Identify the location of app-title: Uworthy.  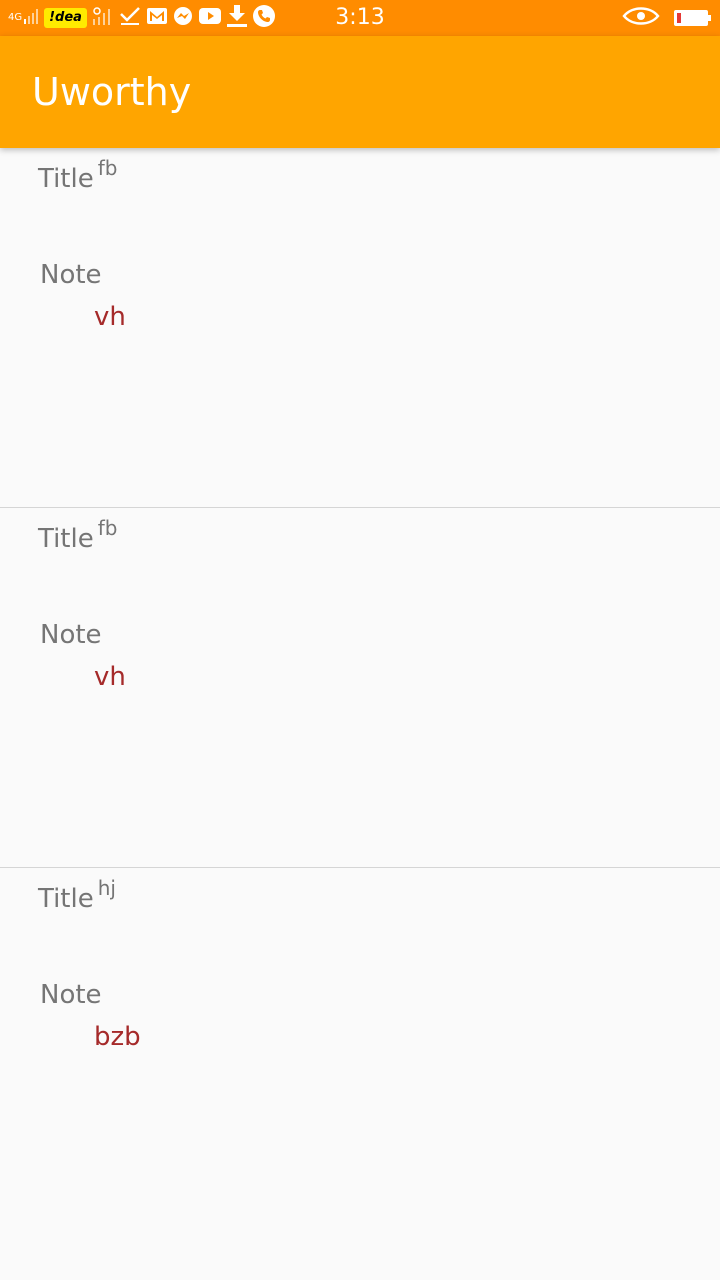
(112, 92).